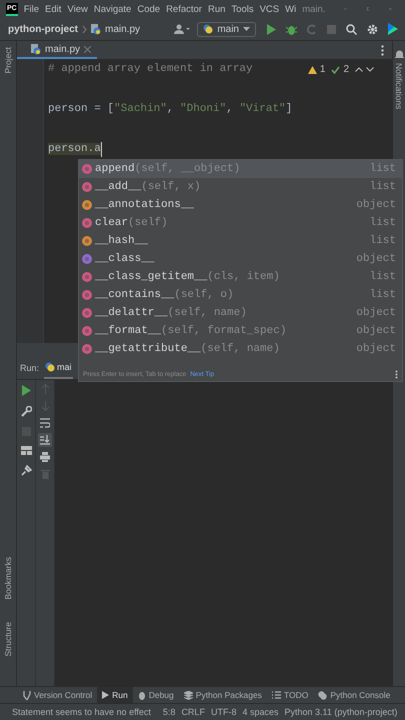  I want to click on completion-item: __format__(self, format_spec) object, so click(240, 331).